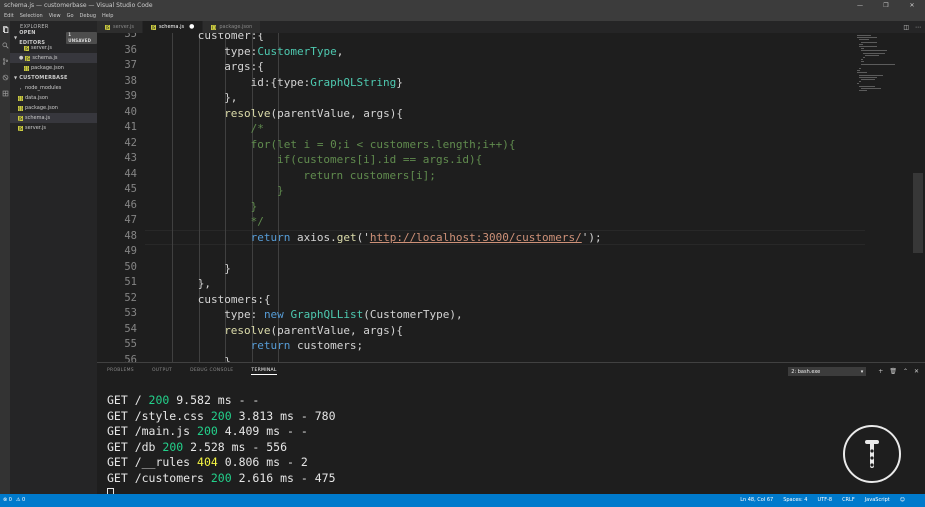 This screenshot has height=507, width=925. What do you see at coordinates (231, 97) in the screenshot?
I see `code-token: },` at bounding box center [231, 97].